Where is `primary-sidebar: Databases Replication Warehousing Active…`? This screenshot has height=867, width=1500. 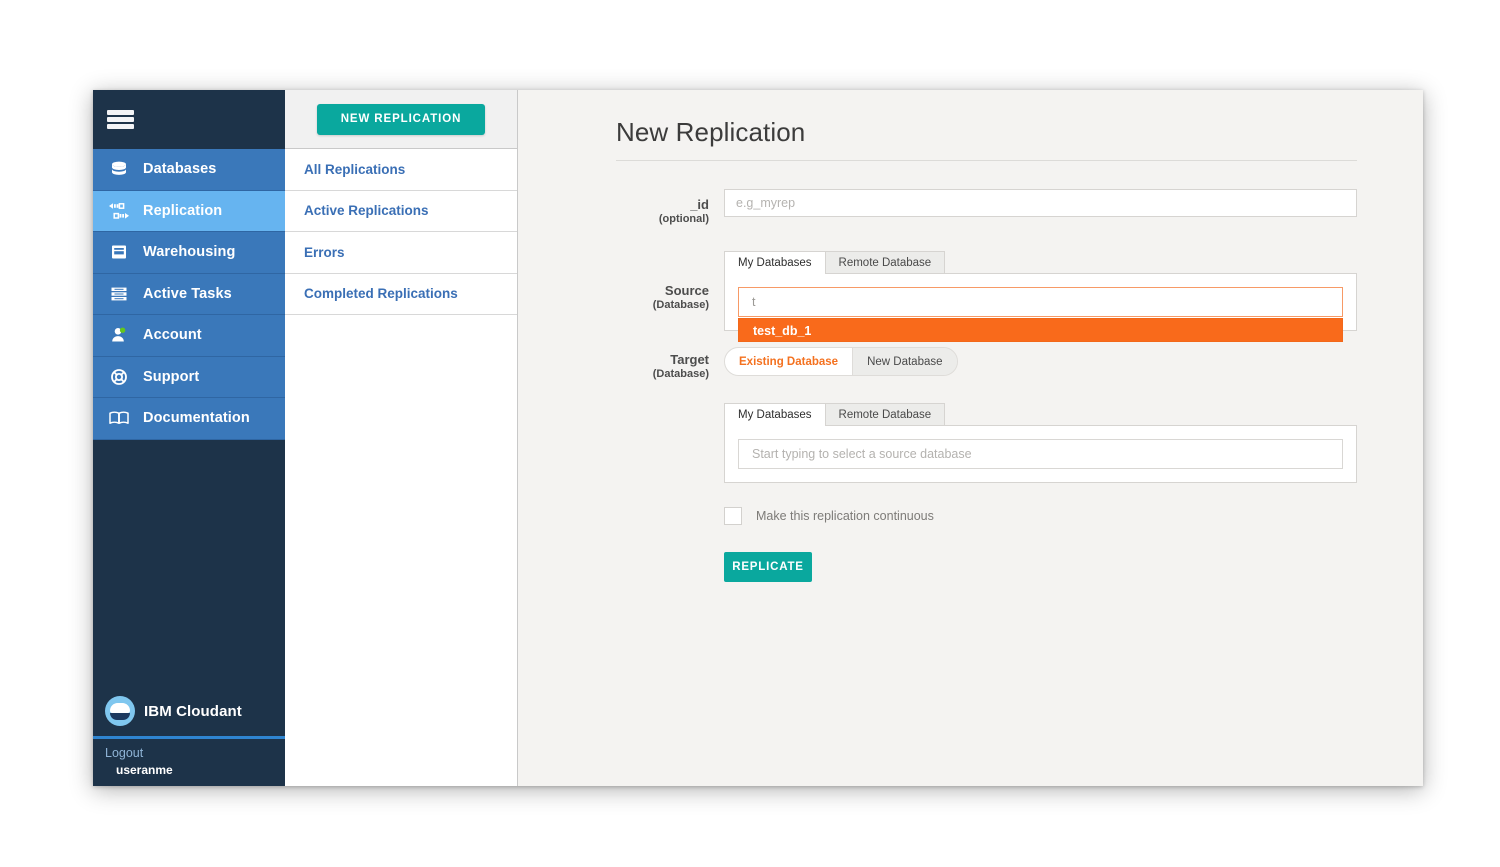 primary-sidebar: Databases Replication Warehousing Active… is located at coordinates (189, 438).